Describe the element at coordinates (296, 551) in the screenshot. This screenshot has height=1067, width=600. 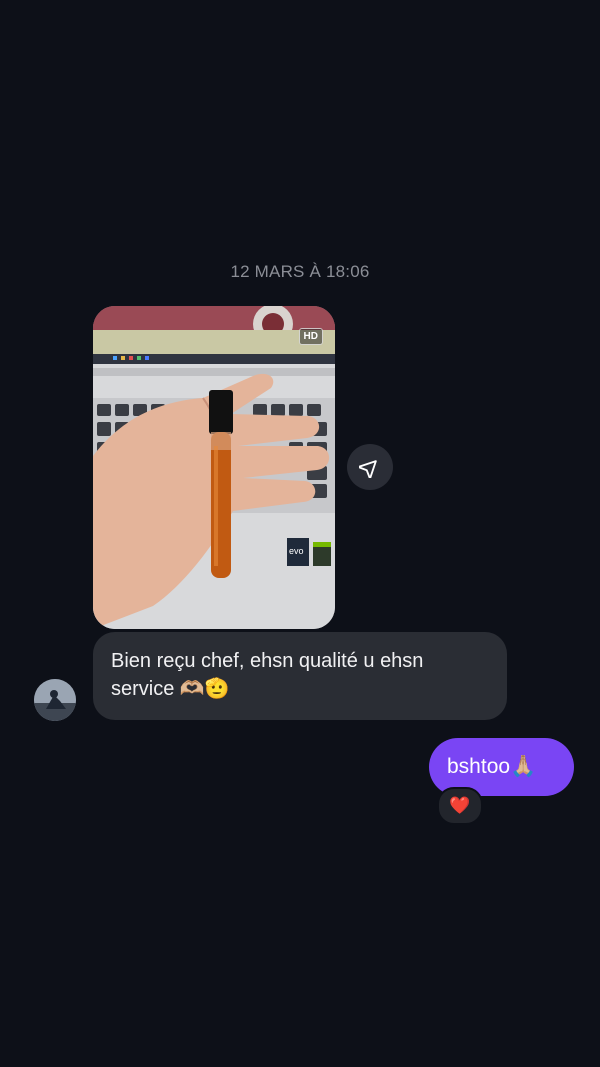
I see `svg-text: evo` at that location.